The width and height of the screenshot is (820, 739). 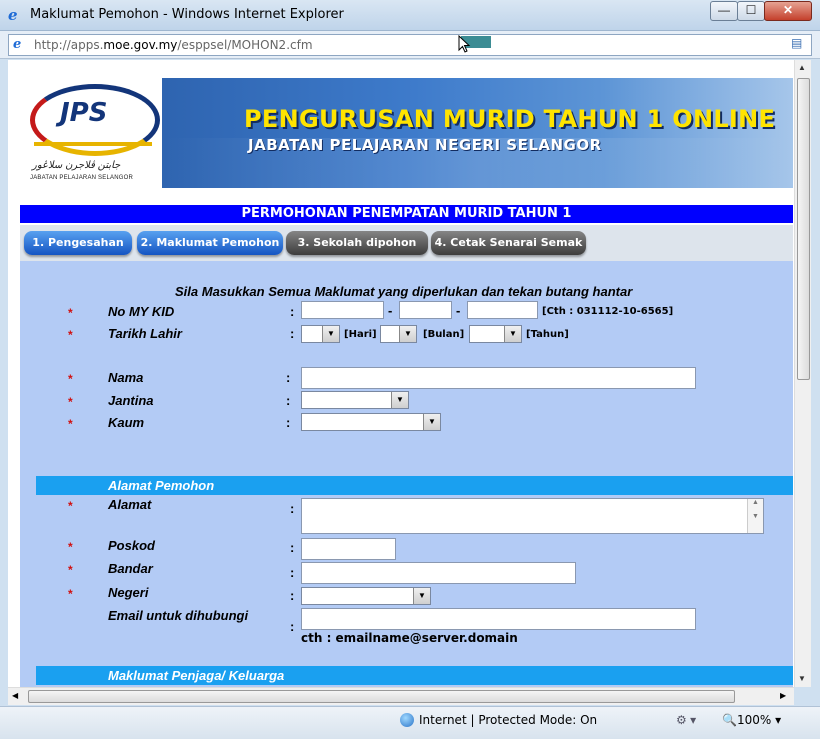 I want to click on banner-title: PENGURUSAN MURID TAHUN 1 ONLINE, so click(x=510, y=119).